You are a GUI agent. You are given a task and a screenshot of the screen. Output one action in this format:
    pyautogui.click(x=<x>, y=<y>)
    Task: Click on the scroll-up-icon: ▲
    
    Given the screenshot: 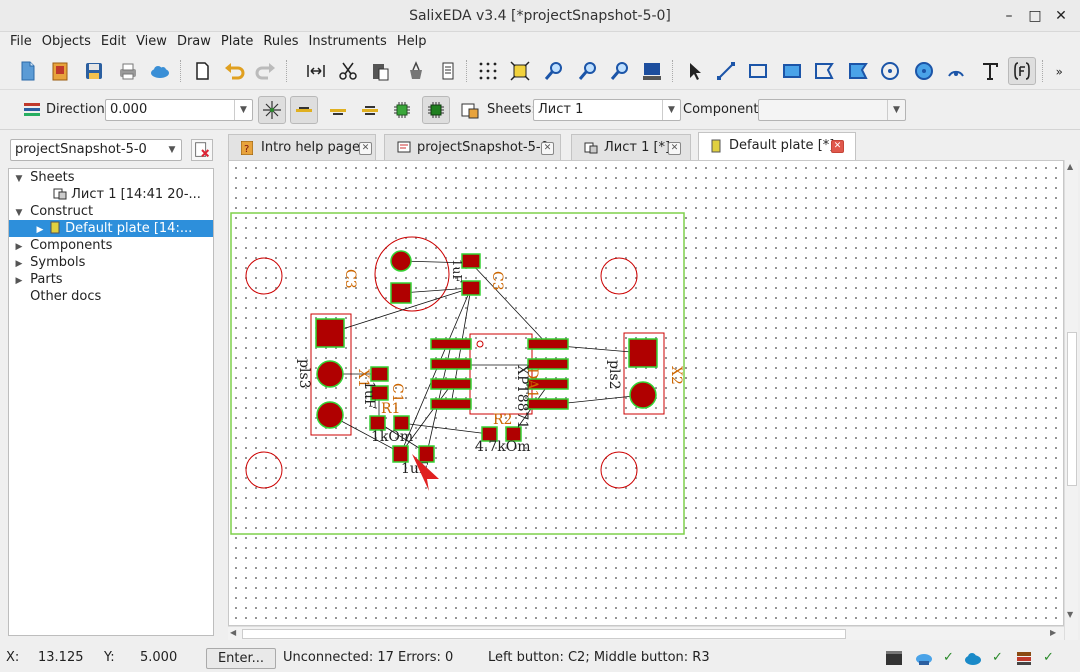 What is the action you would take?
    pyautogui.click(x=1070, y=166)
    